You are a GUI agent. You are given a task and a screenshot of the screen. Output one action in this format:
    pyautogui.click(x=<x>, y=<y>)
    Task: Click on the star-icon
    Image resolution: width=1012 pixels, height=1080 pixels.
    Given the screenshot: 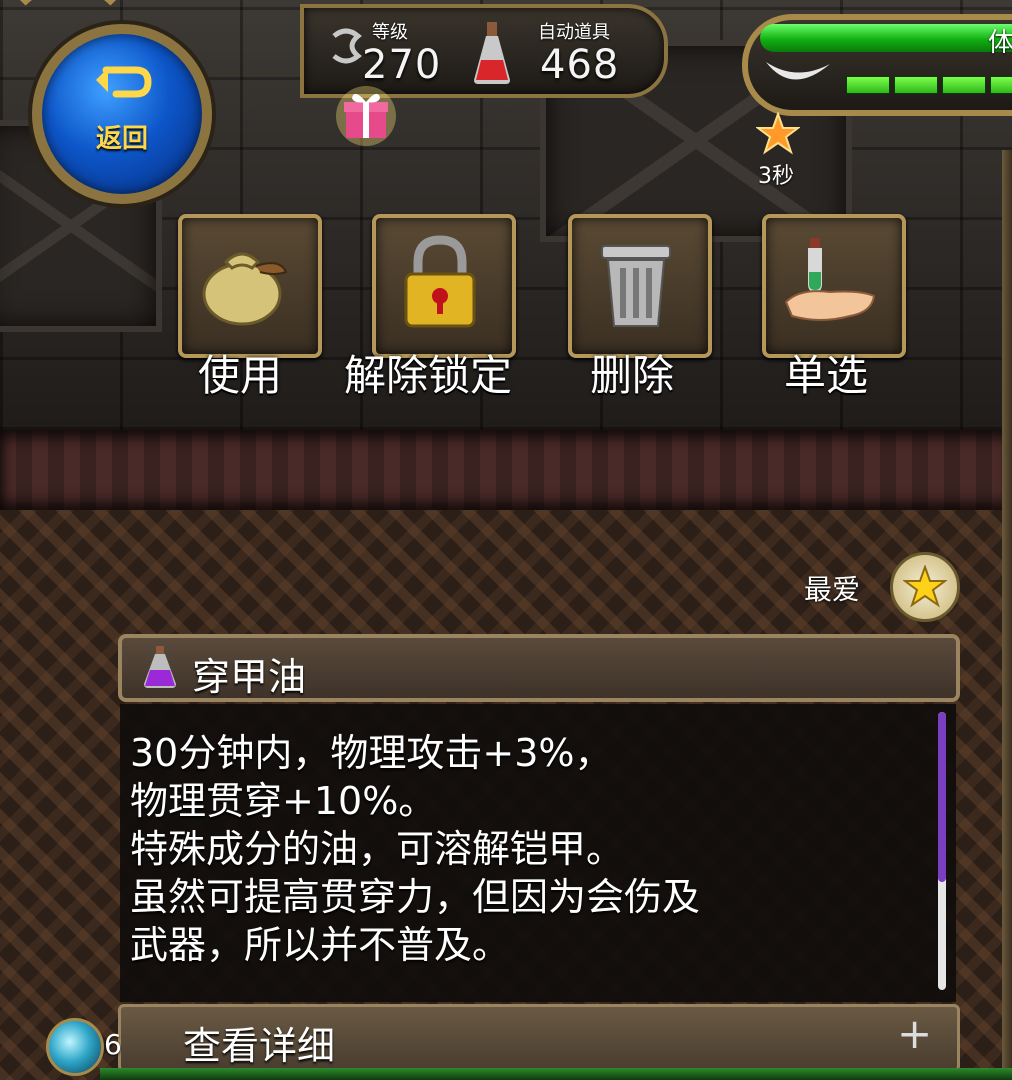 What is the action you would take?
    pyautogui.click(x=925, y=586)
    